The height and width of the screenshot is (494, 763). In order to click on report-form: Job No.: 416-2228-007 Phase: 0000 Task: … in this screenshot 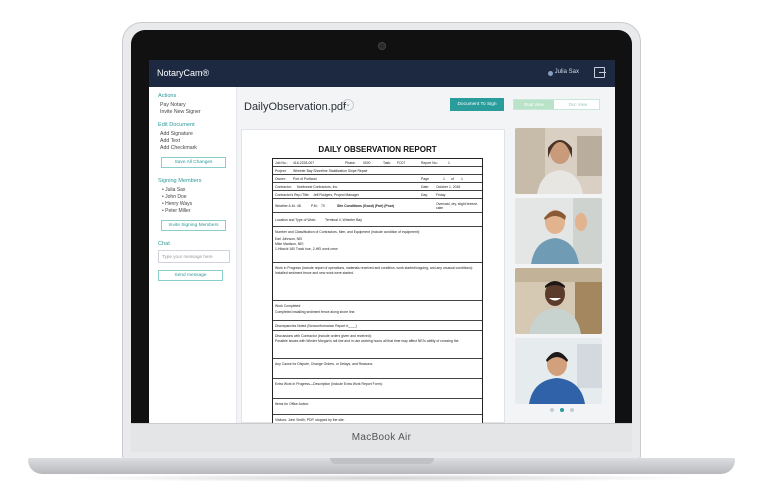, I will do `click(377, 290)`.